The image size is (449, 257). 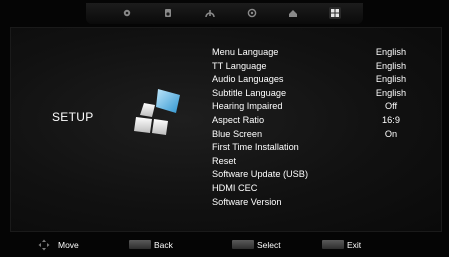 What do you see at coordinates (224, 160) in the screenshot?
I see `menu-item-label: Reset` at bounding box center [224, 160].